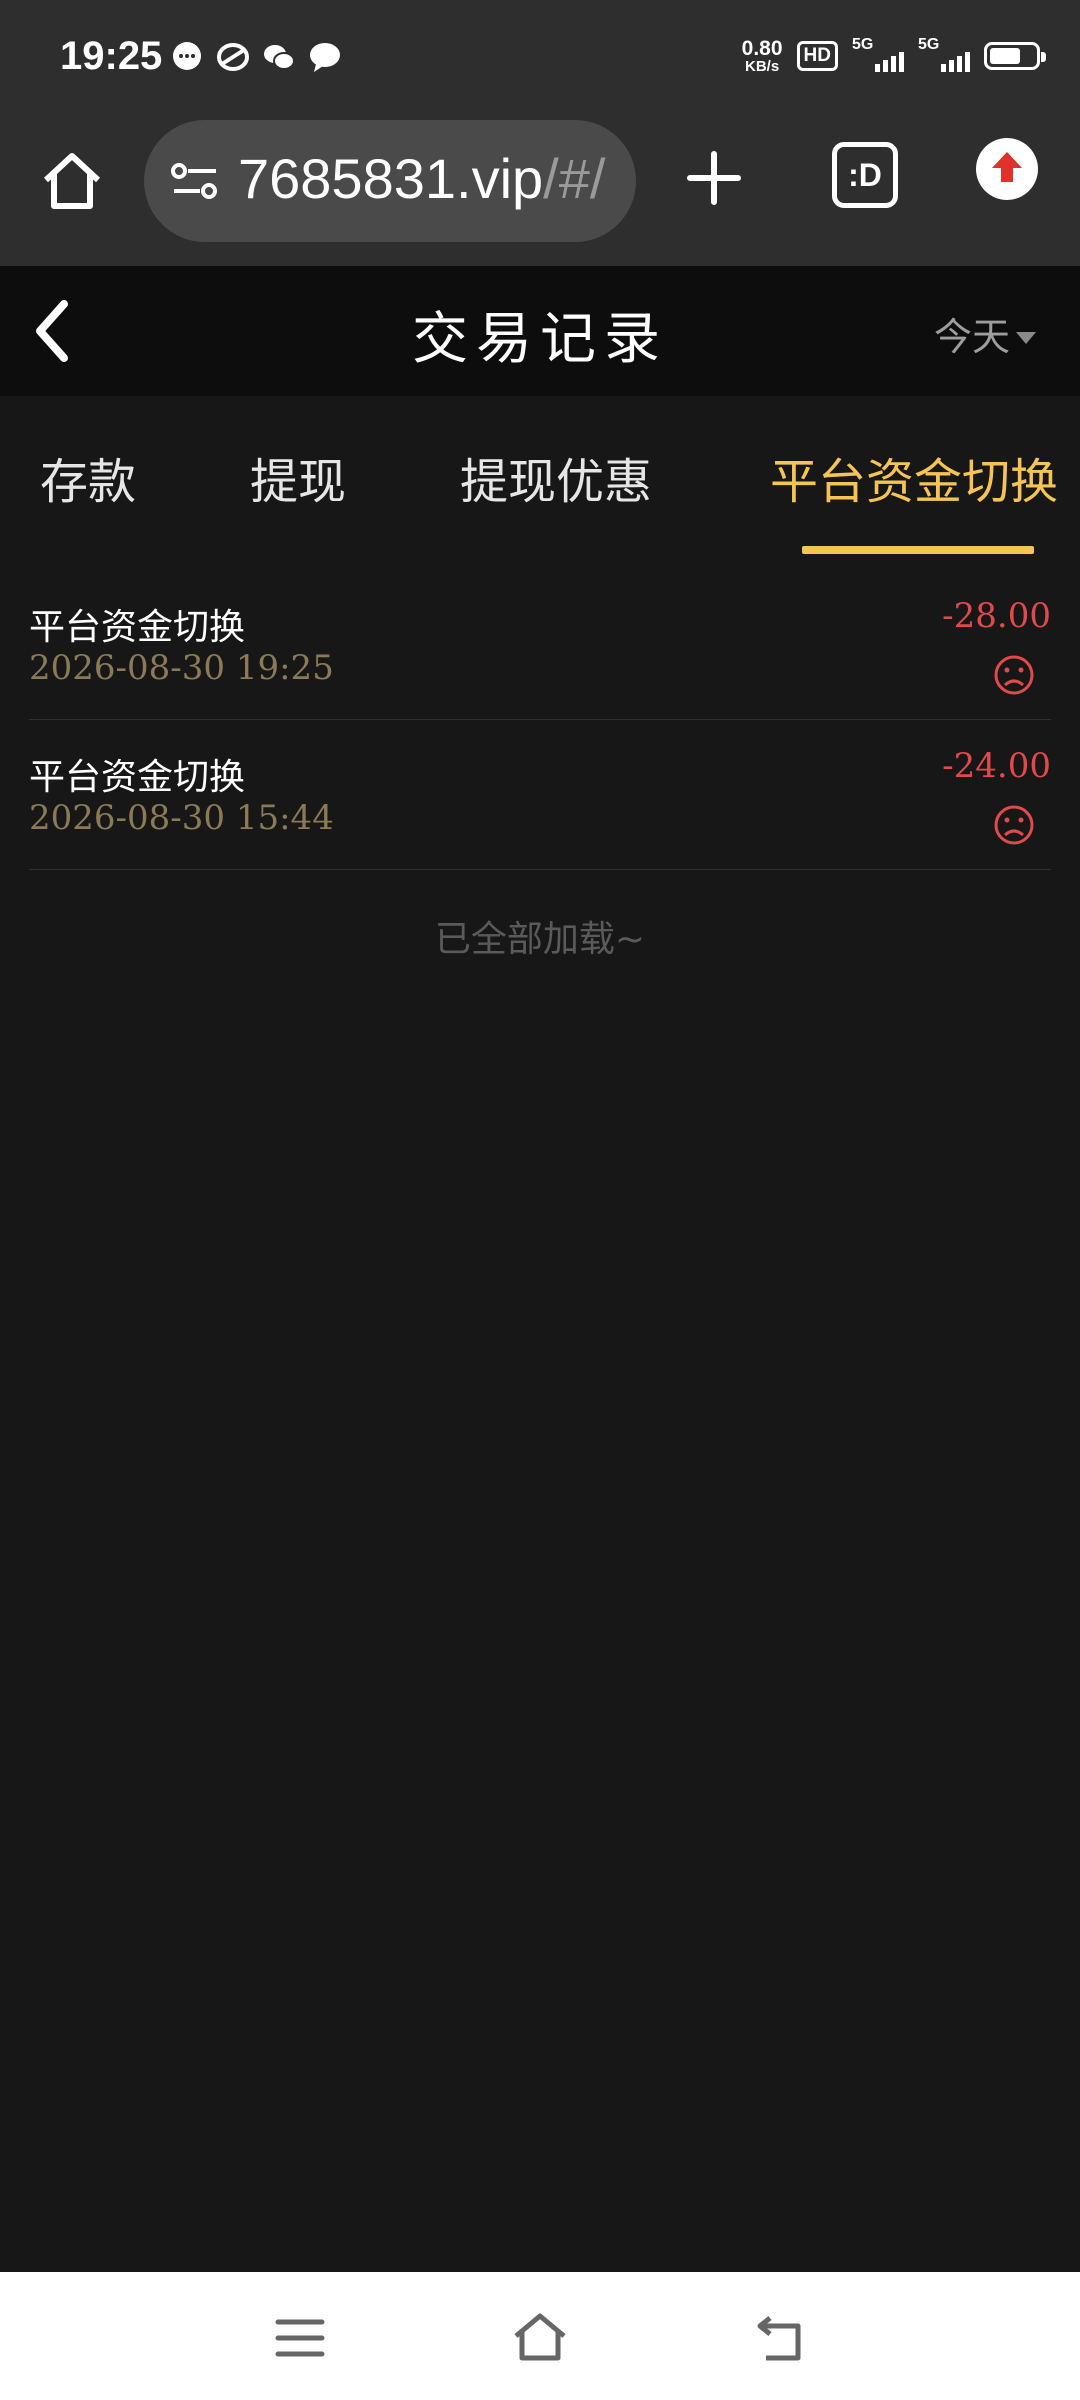 This screenshot has width=1080, height=2400. I want to click on battery-icon, so click(1015, 56).